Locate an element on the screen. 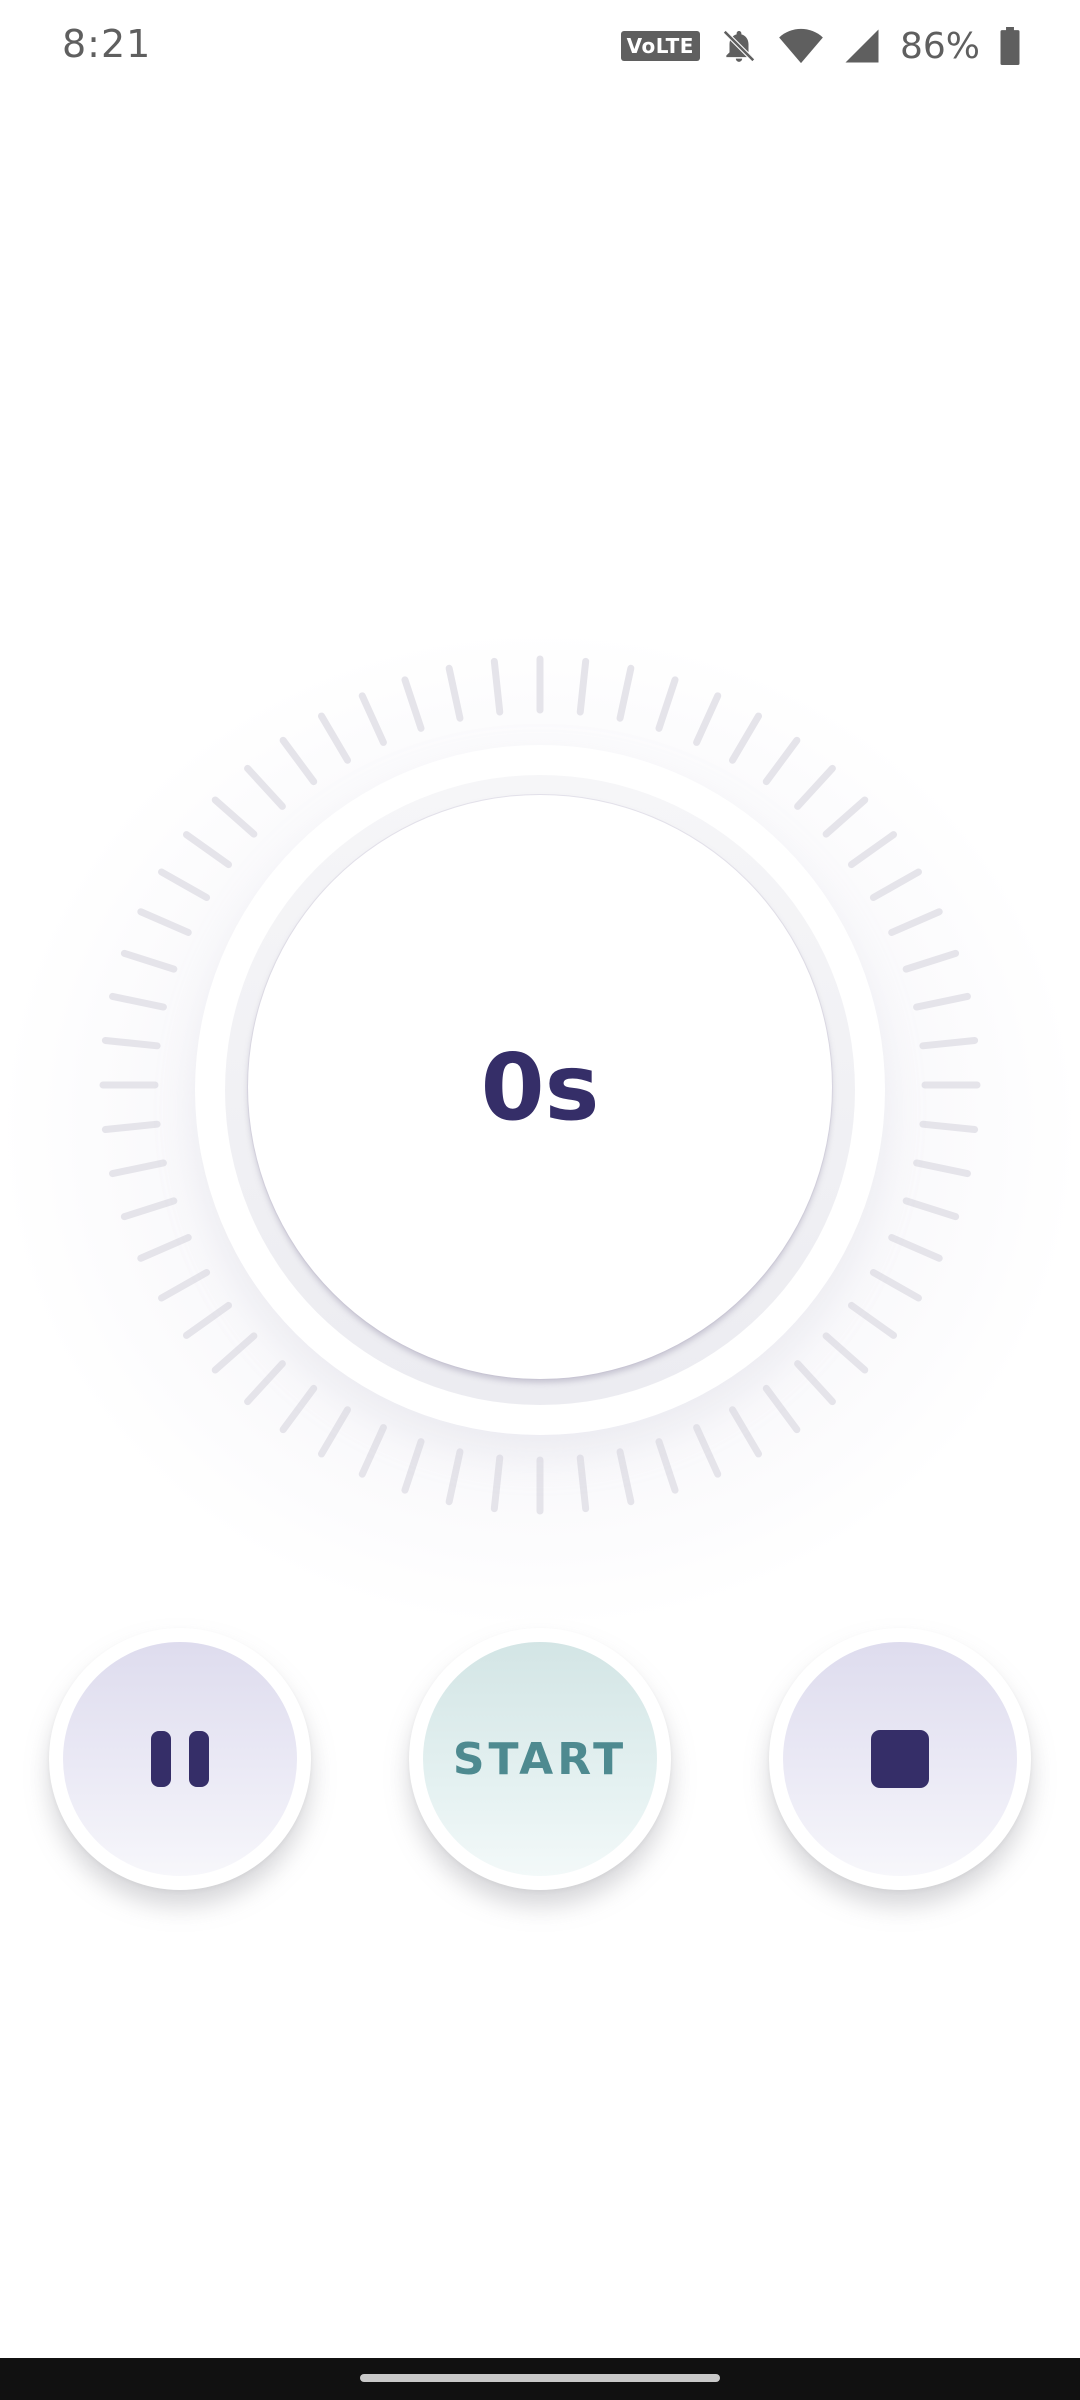 This screenshot has width=1080, height=2400. pause-icon is located at coordinates (180, 1759).